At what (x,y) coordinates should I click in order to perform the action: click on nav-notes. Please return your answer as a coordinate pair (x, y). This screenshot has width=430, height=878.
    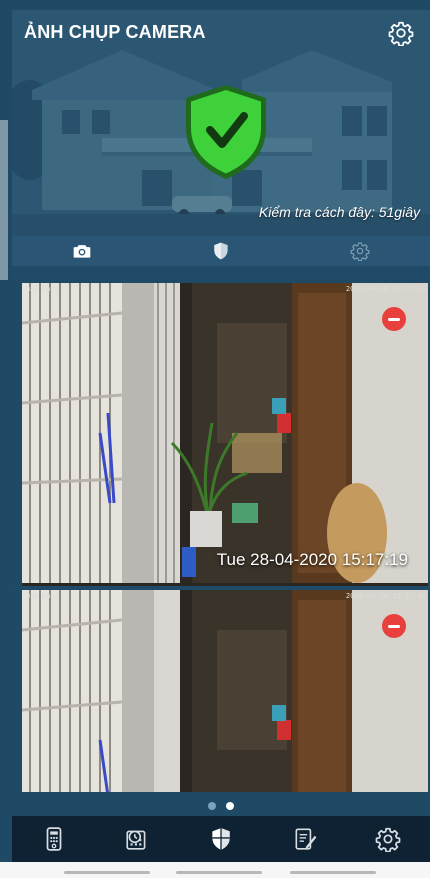
    Looking at the image, I should click on (305, 839).